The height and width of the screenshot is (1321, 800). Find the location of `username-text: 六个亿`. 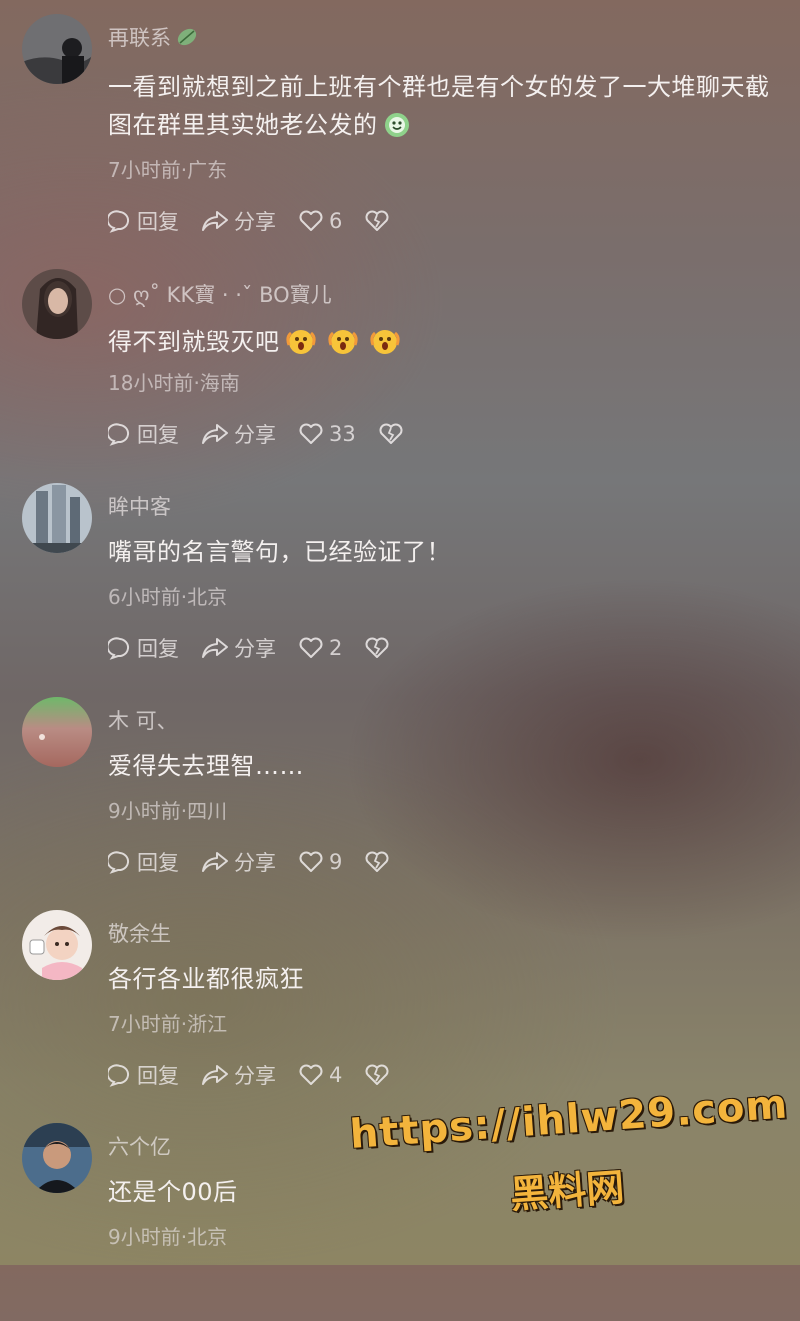

username-text: 六个亿 is located at coordinates (139, 1147).